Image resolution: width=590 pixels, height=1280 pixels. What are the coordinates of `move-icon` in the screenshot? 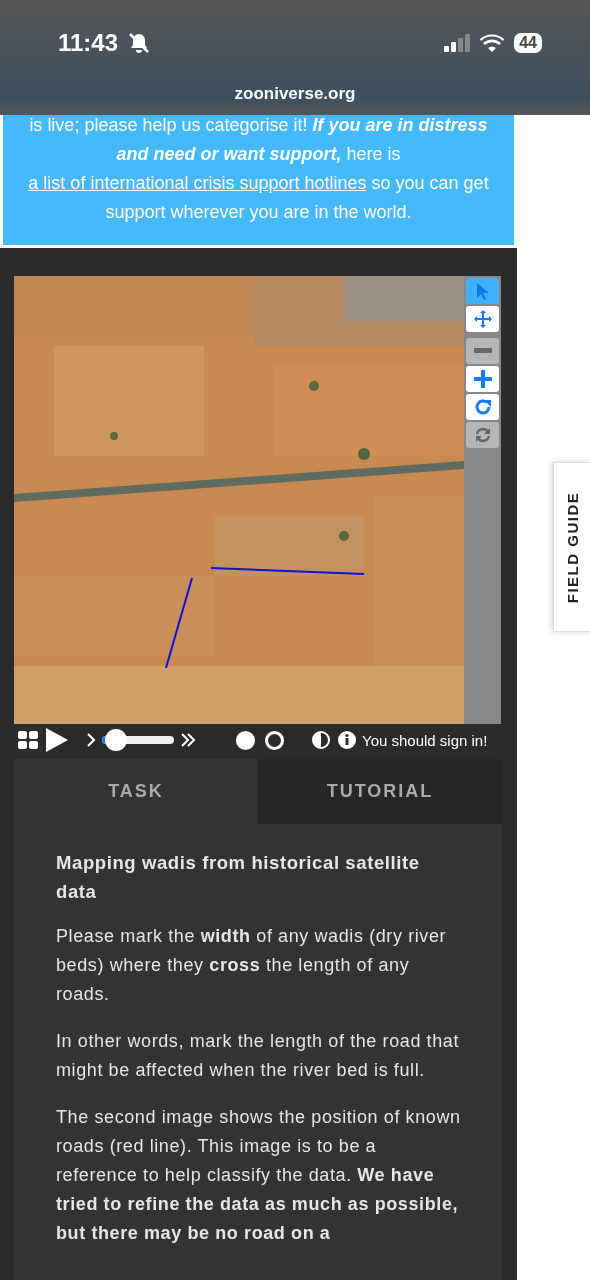 It's located at (482, 319).